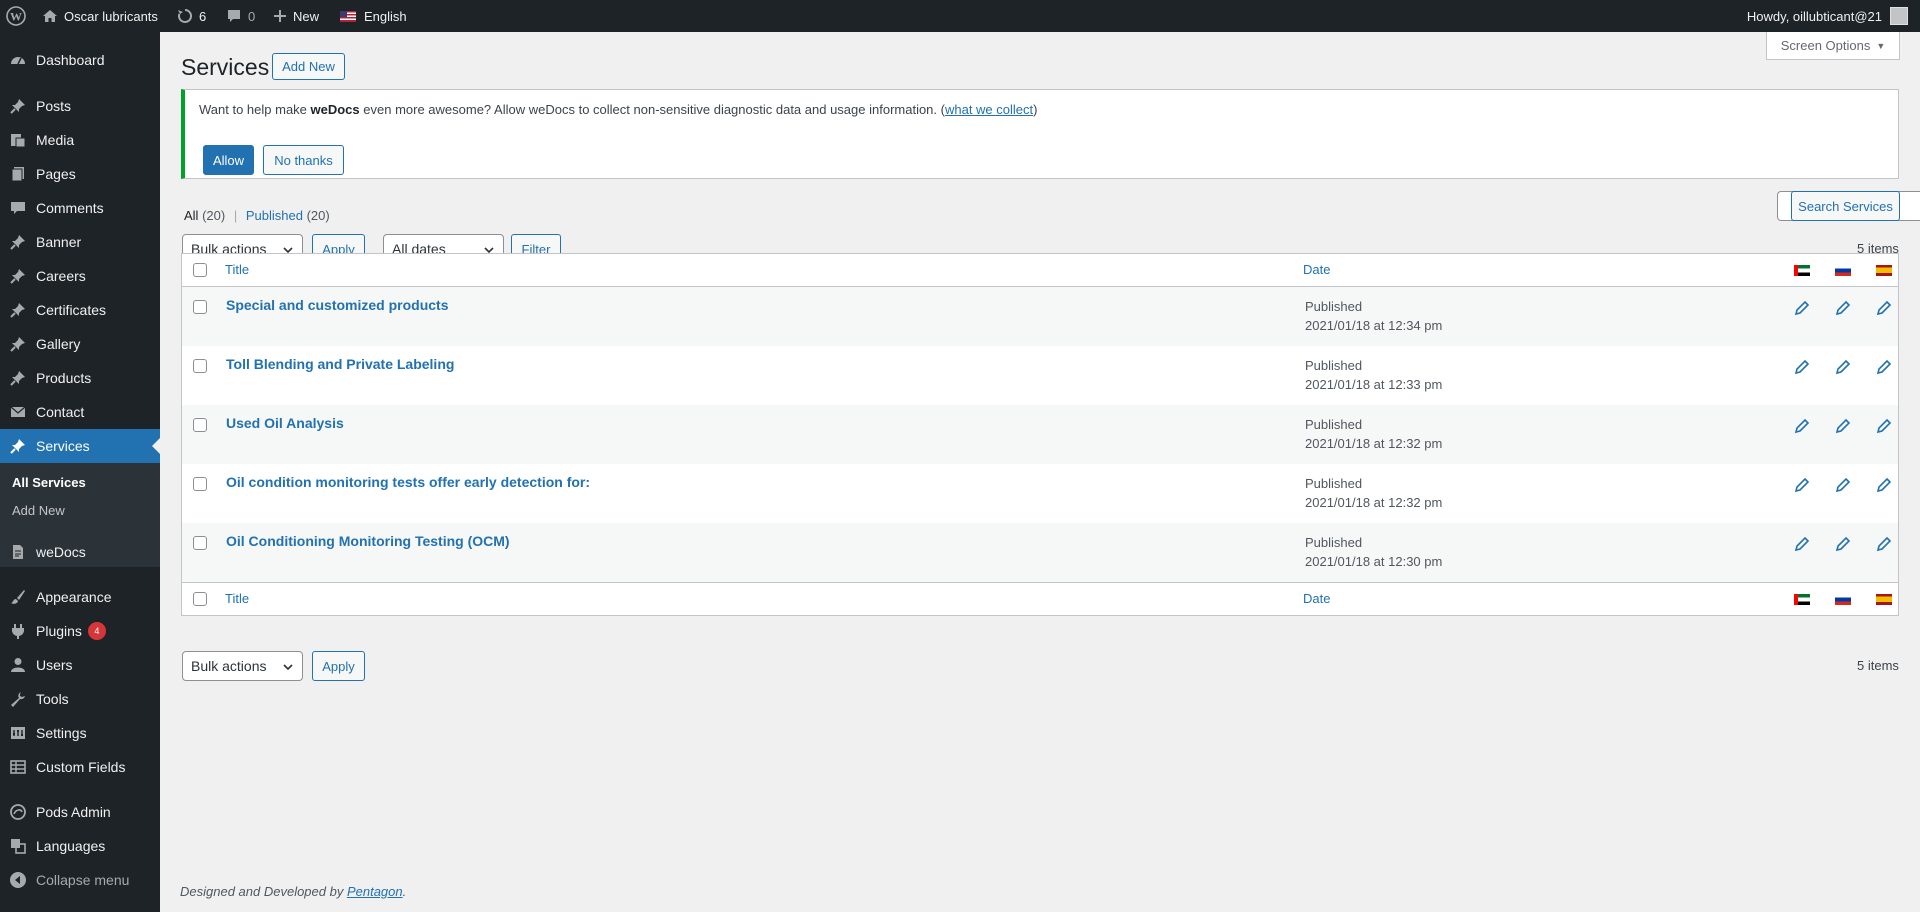 The width and height of the screenshot is (1920, 912). Describe the element at coordinates (296, 16) in the screenshot. I see `new-content-link: New` at that location.